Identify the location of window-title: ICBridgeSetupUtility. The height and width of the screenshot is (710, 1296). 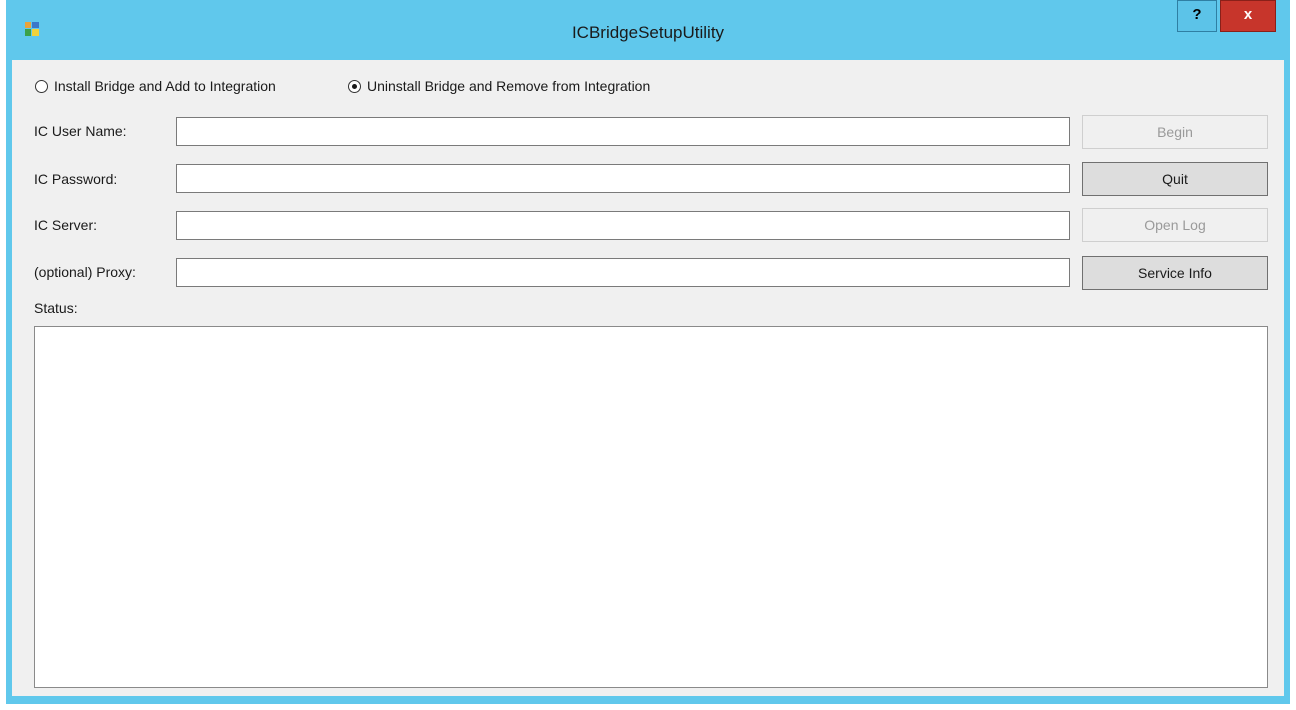
(648, 32).